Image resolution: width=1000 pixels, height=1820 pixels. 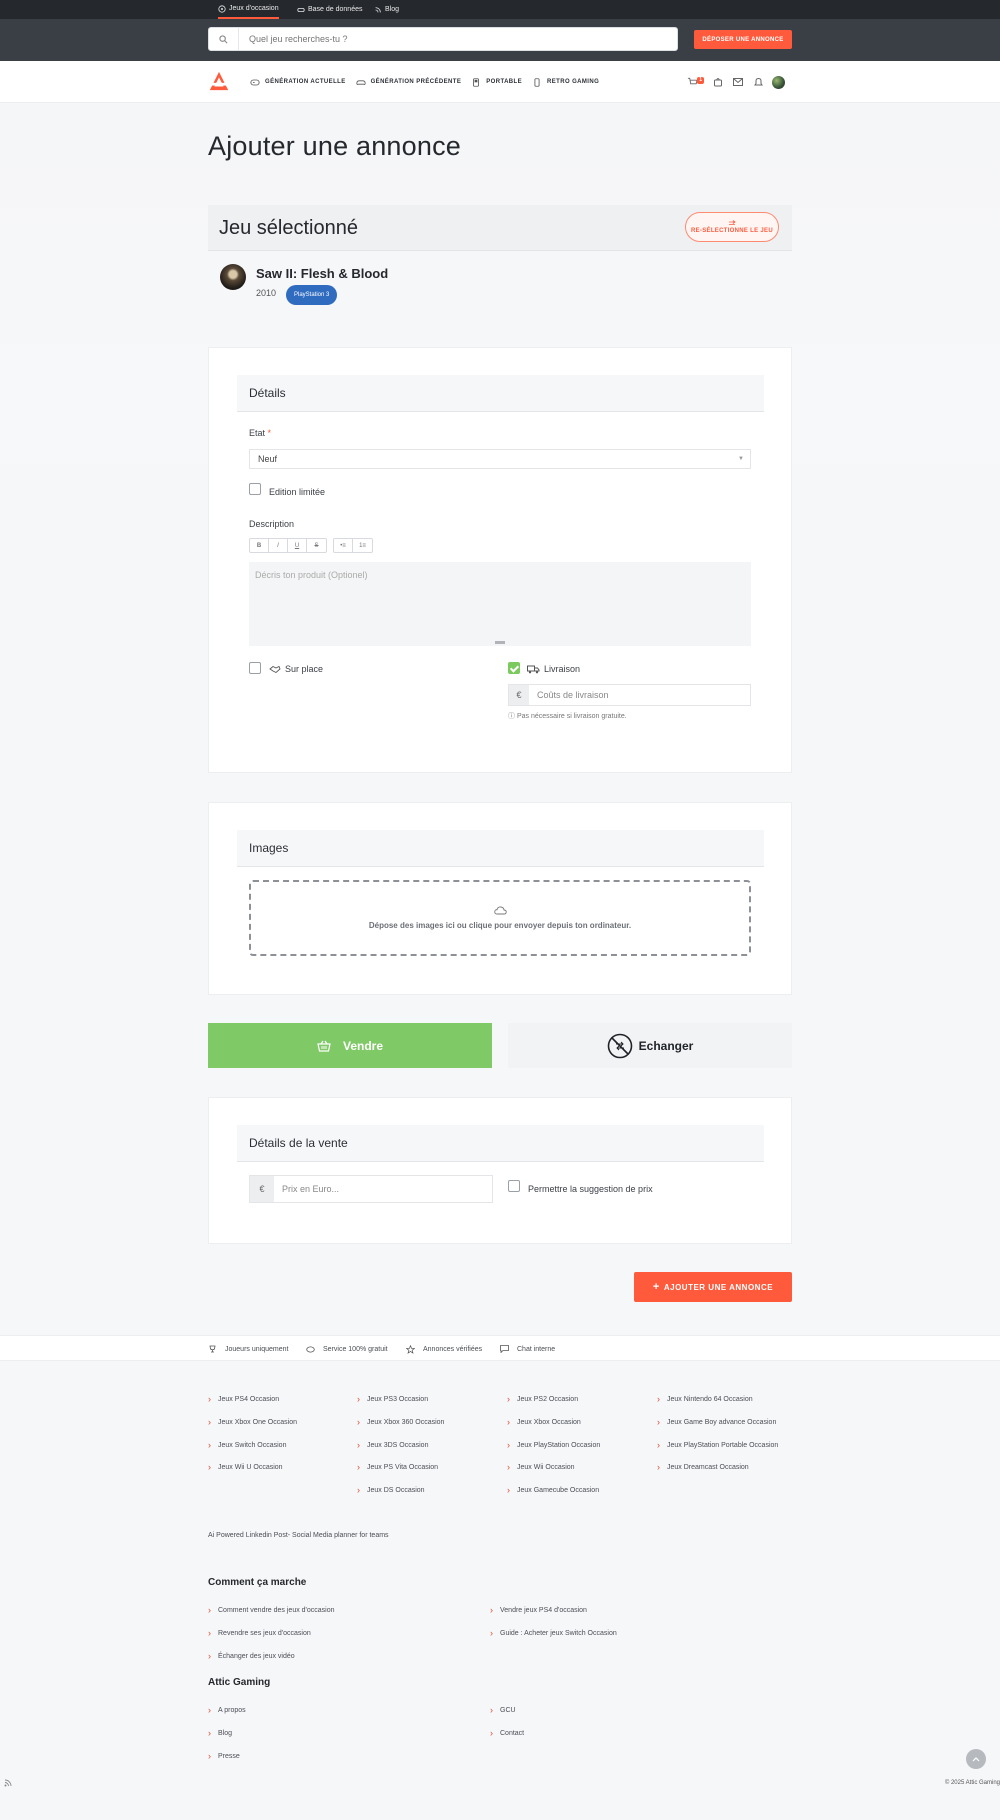 What do you see at coordinates (260, 433) in the screenshot?
I see `state-label: Etat *` at bounding box center [260, 433].